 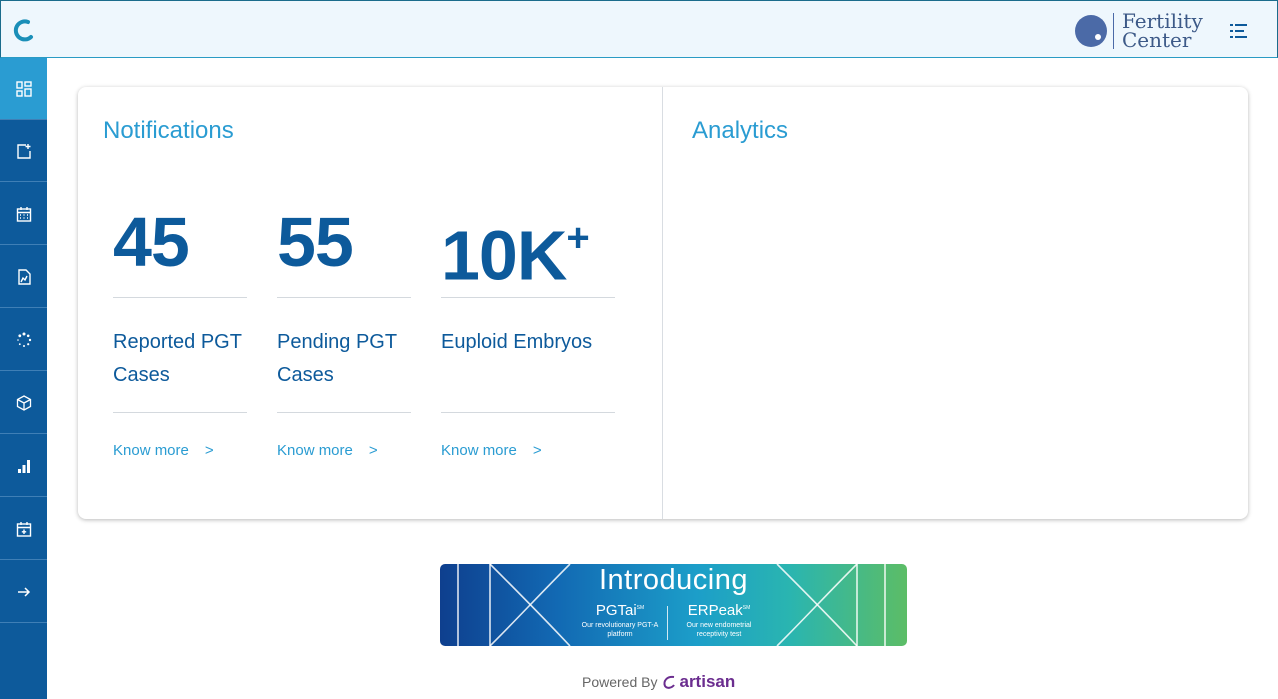 What do you see at coordinates (315, 242) in the screenshot?
I see `stat-value: 55` at bounding box center [315, 242].